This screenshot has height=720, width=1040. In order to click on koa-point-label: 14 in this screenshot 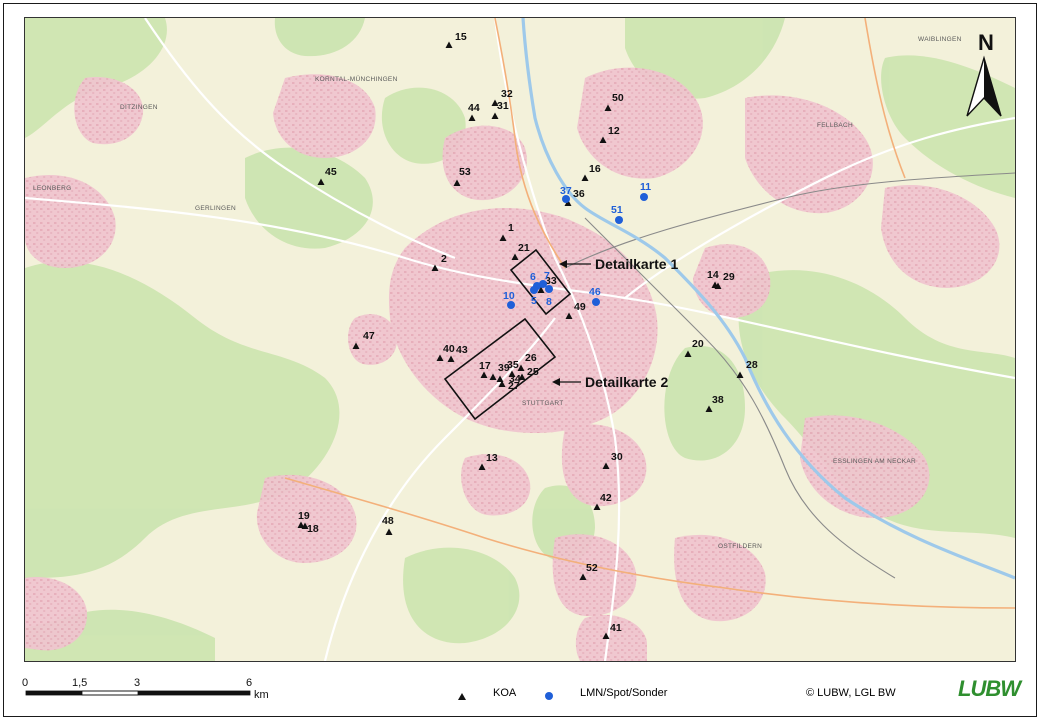, I will do `click(713, 275)`.